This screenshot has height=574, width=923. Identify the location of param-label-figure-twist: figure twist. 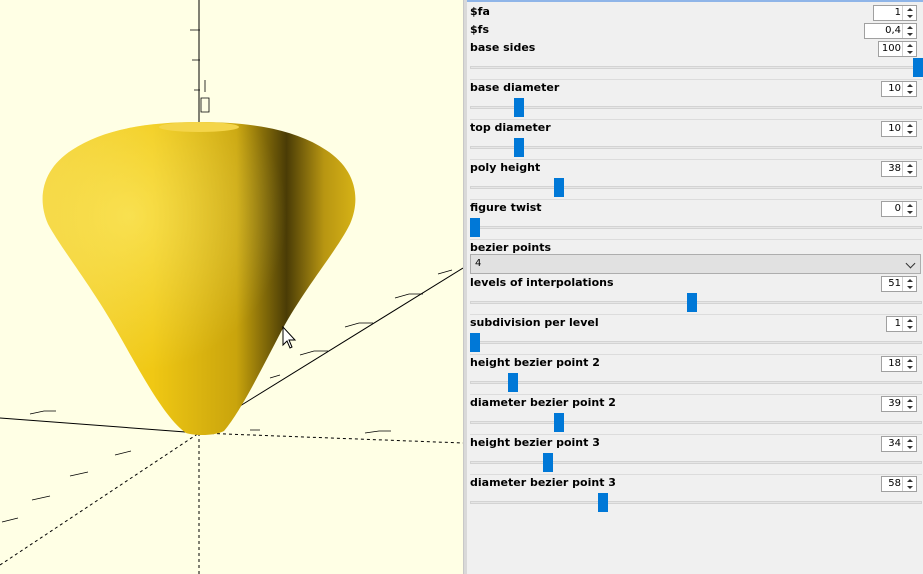
(506, 207).